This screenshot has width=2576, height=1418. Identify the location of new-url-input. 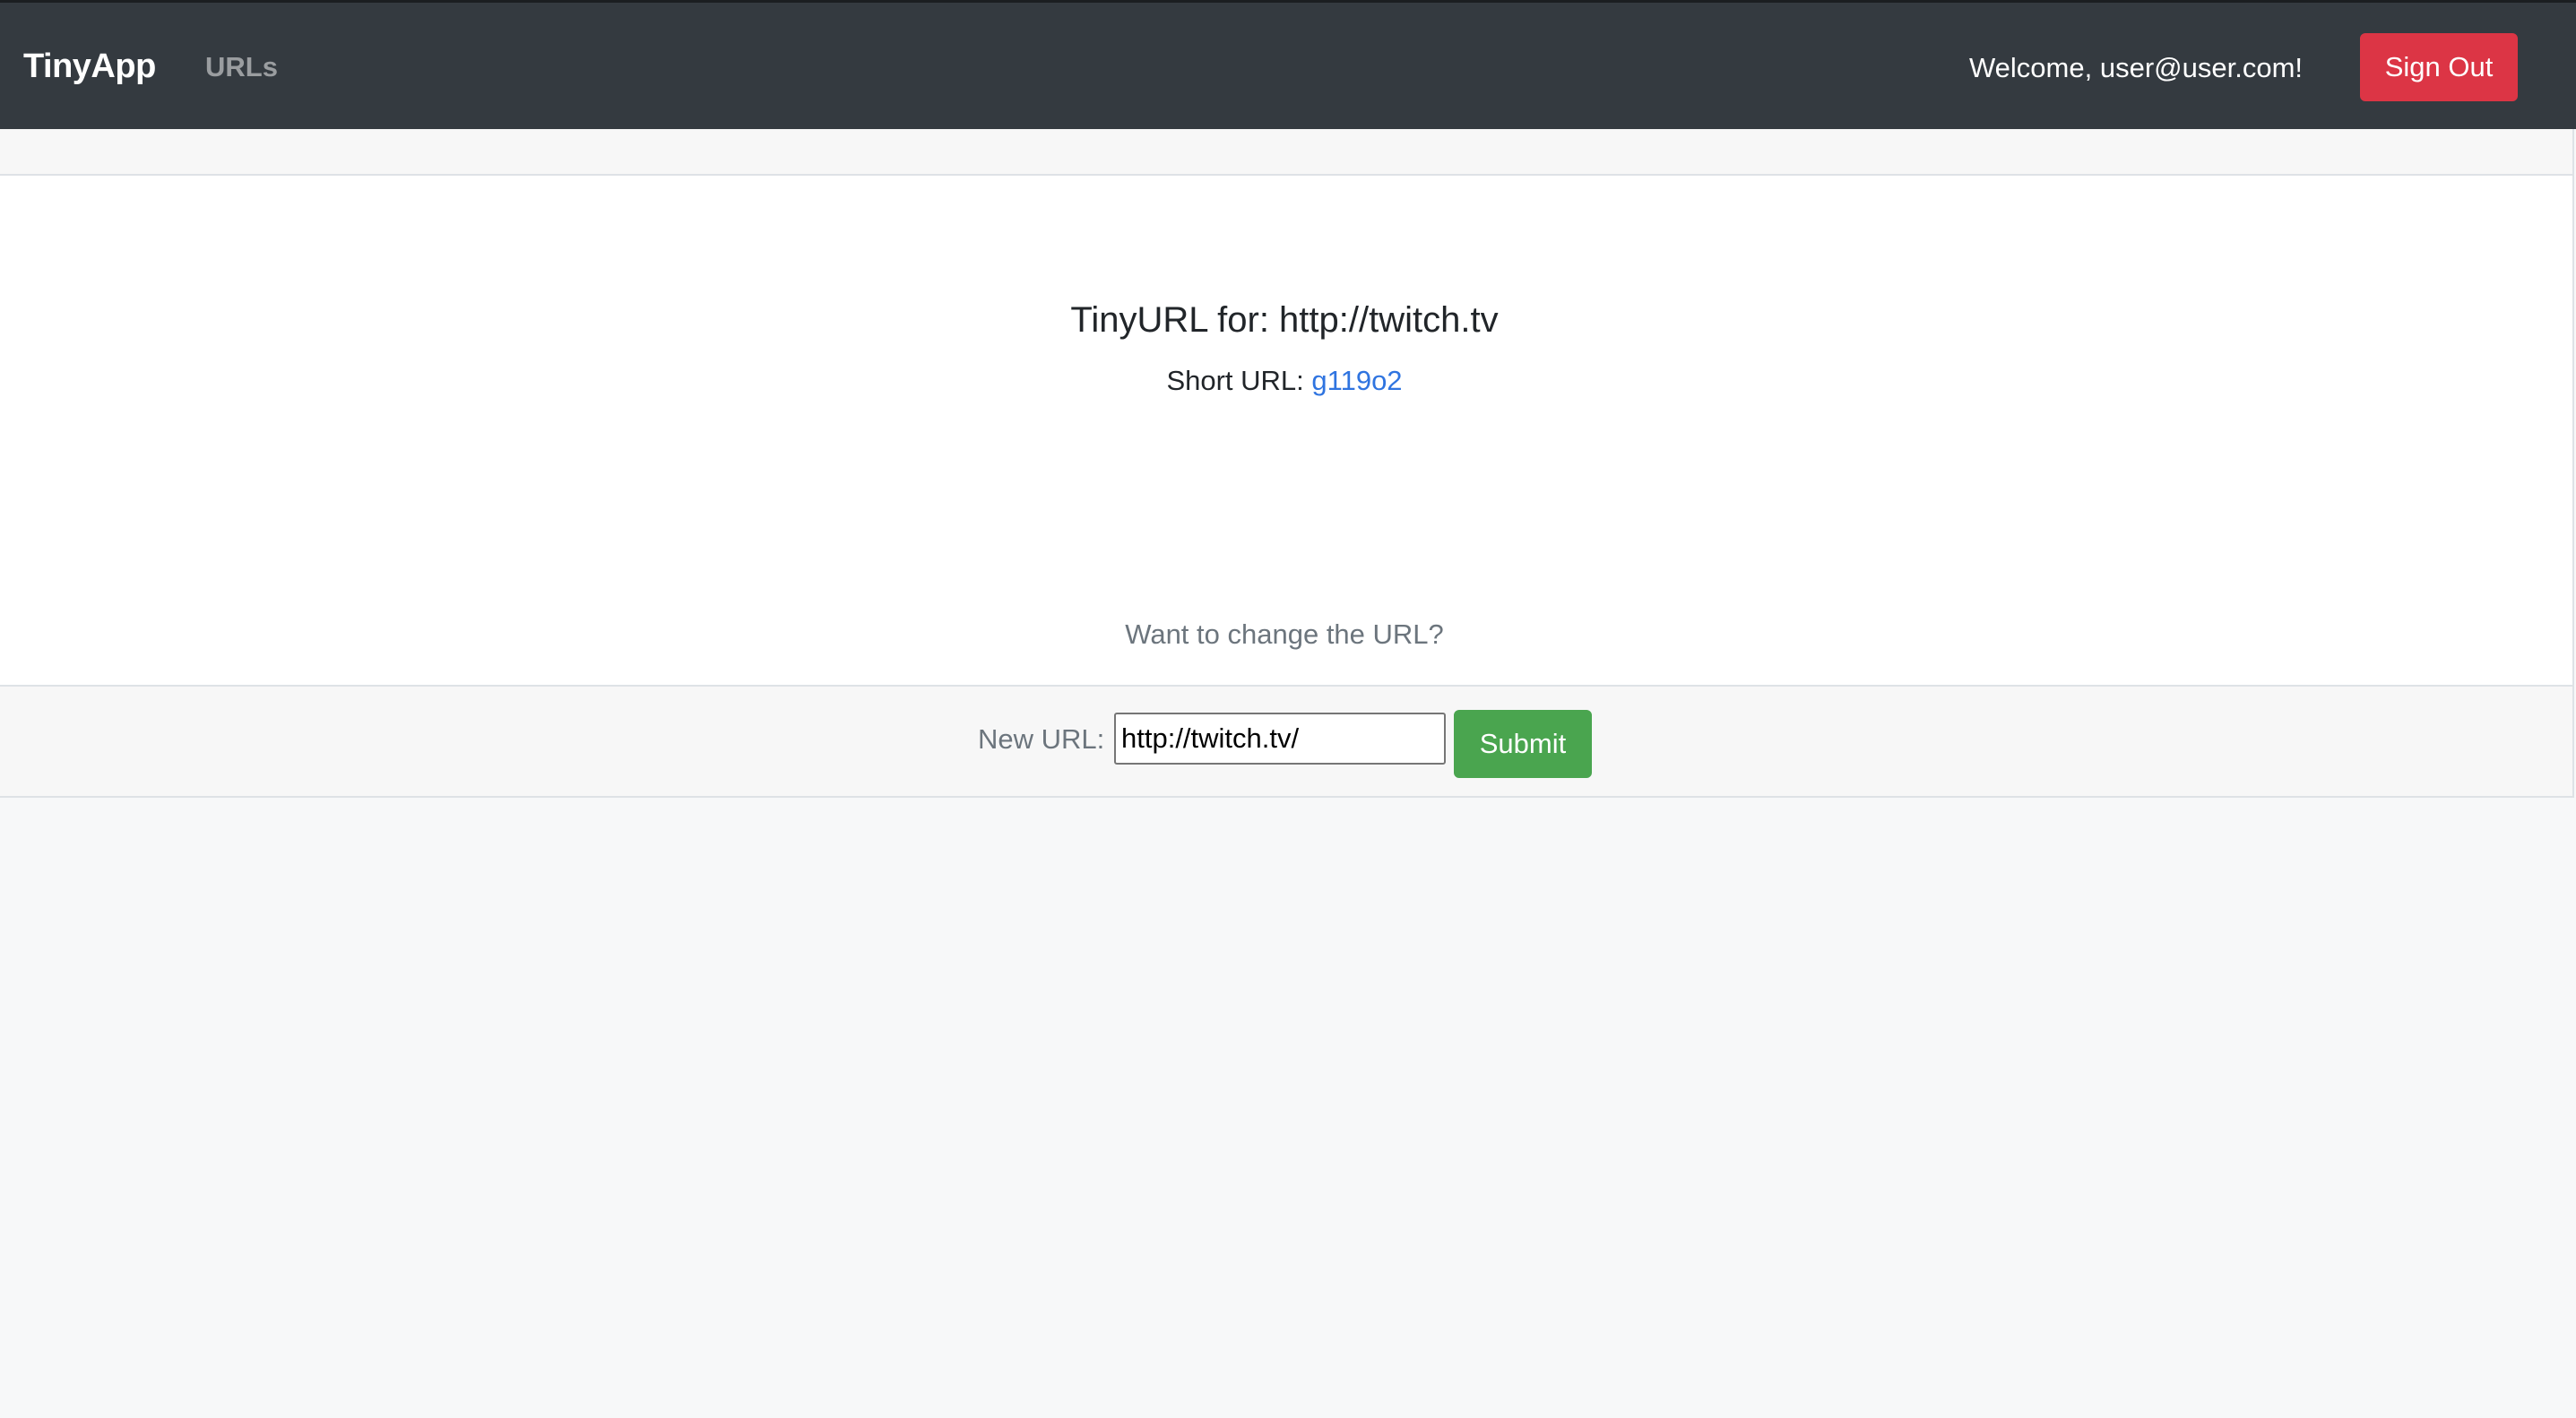
(1280, 739).